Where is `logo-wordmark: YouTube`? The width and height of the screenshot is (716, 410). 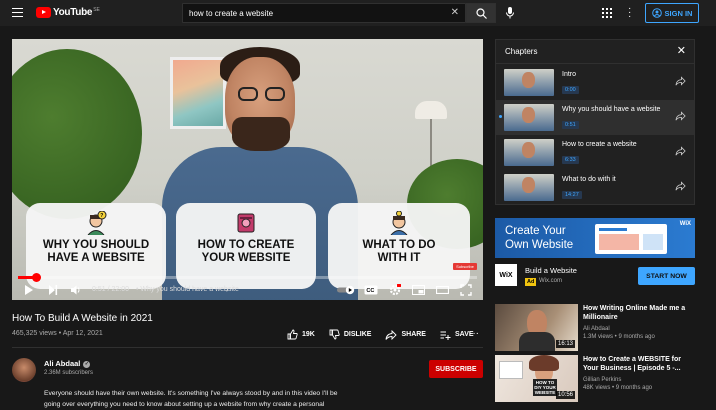
logo-wordmark: YouTube is located at coordinates (73, 12).